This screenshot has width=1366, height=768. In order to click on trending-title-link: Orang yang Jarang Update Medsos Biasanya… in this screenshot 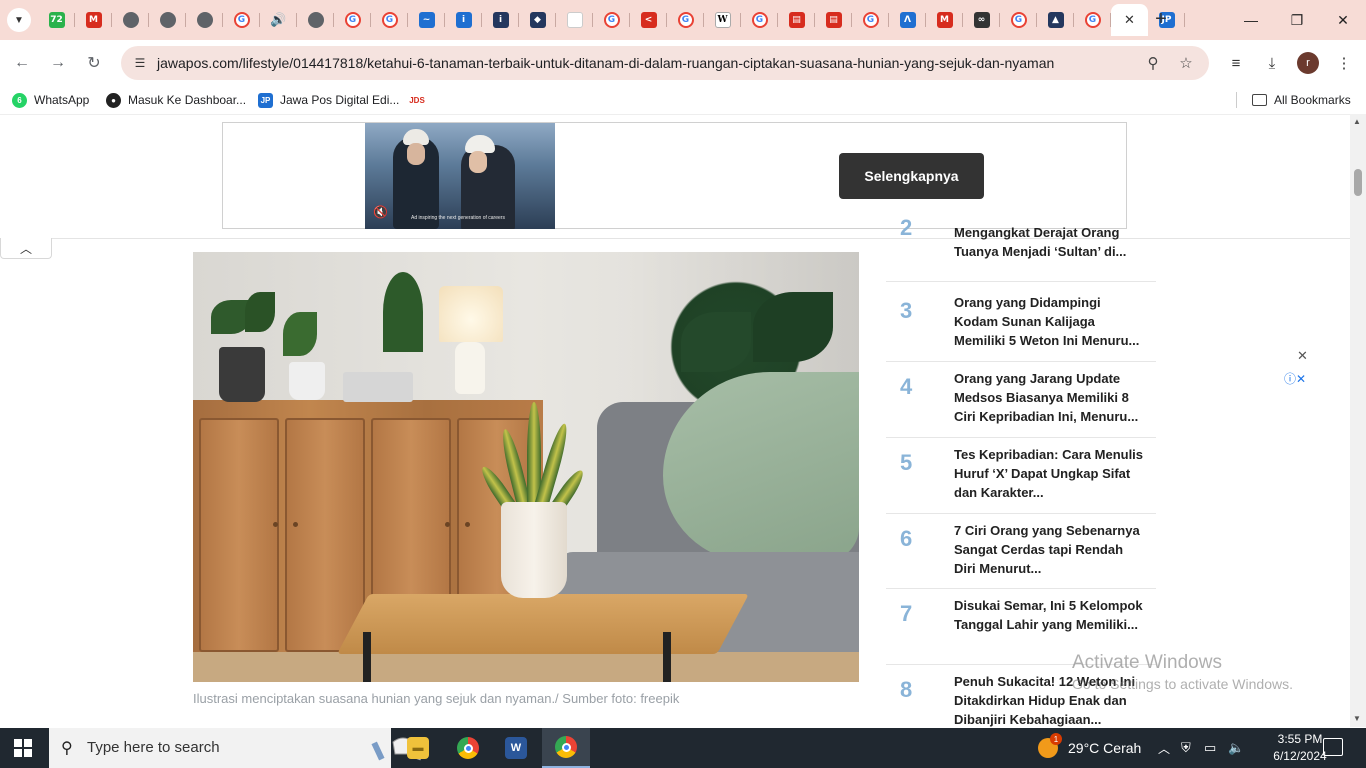, I will do `click(1050, 397)`.